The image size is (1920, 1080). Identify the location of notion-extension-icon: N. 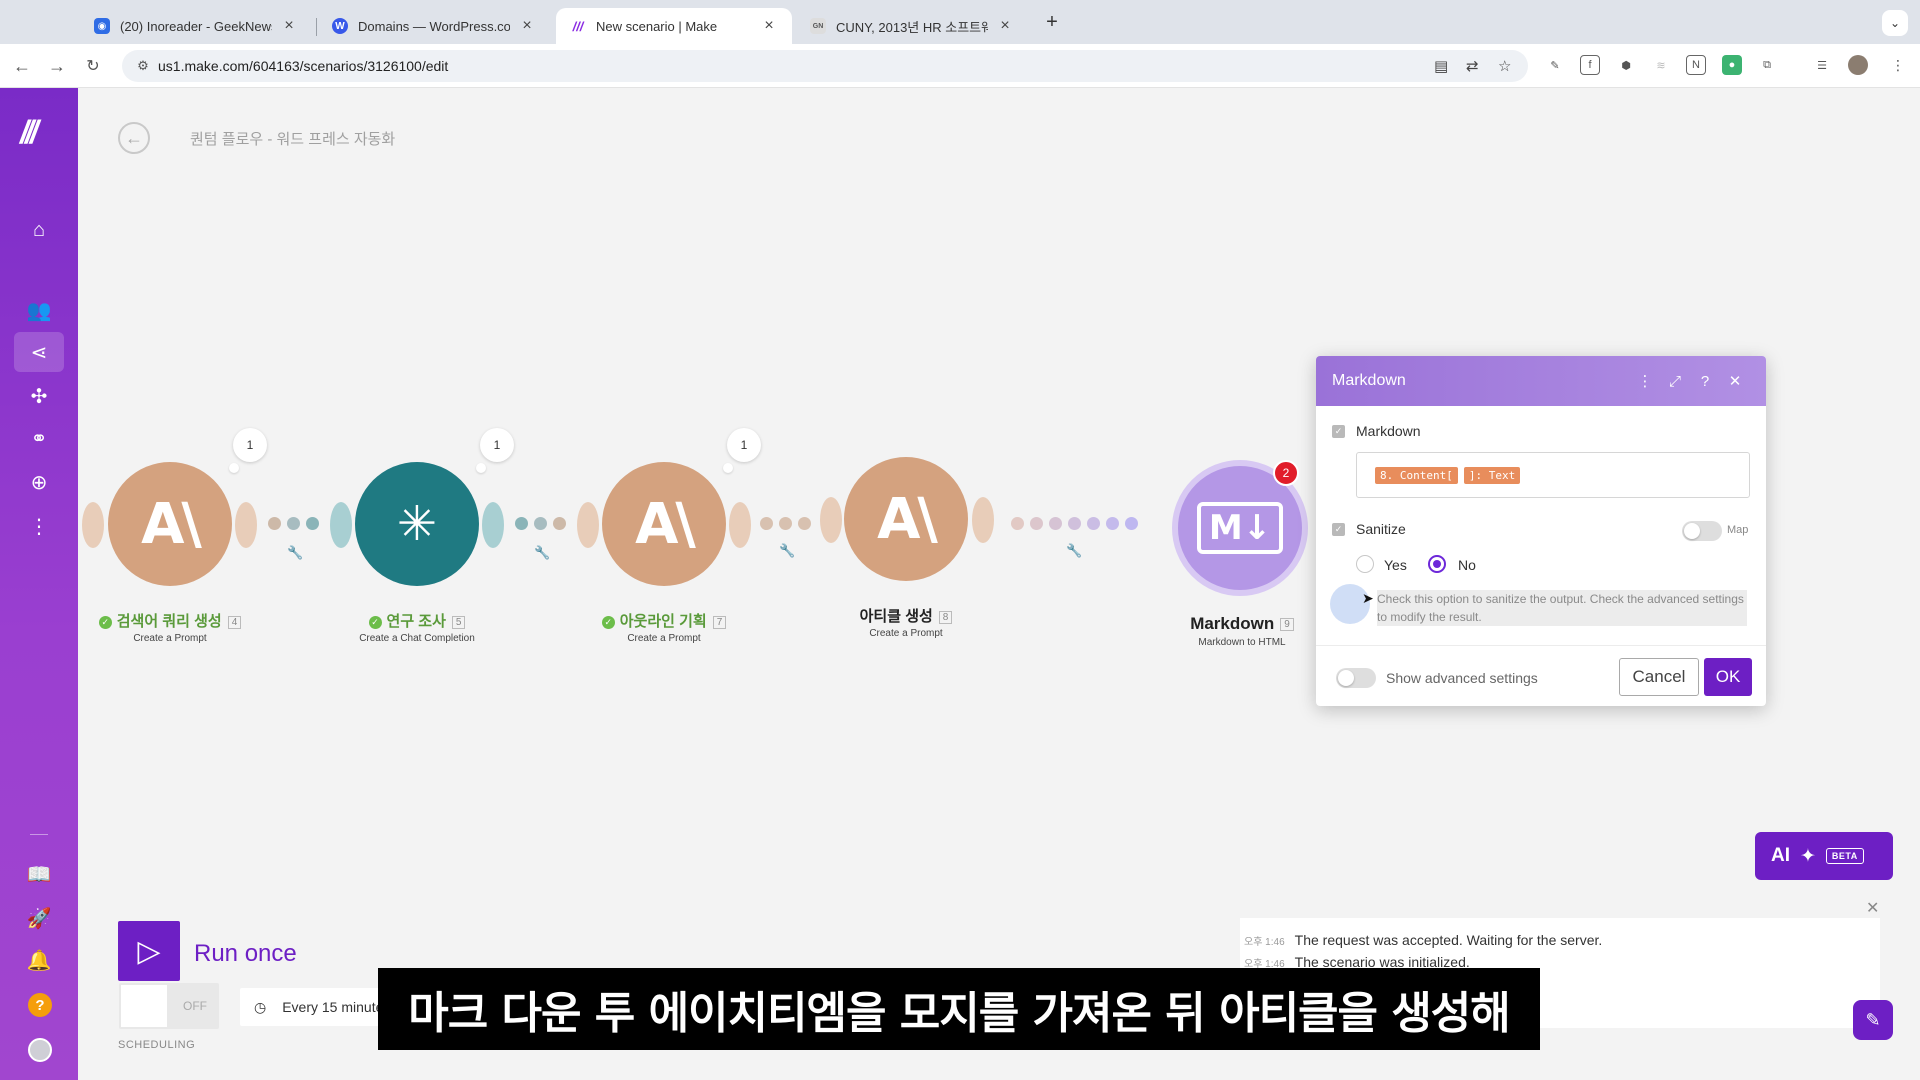
(1696, 65).